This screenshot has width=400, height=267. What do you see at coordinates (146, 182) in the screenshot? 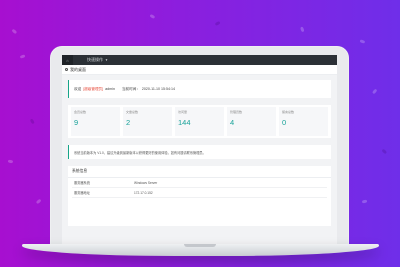
I see `info-value: Windows Server` at bounding box center [146, 182].